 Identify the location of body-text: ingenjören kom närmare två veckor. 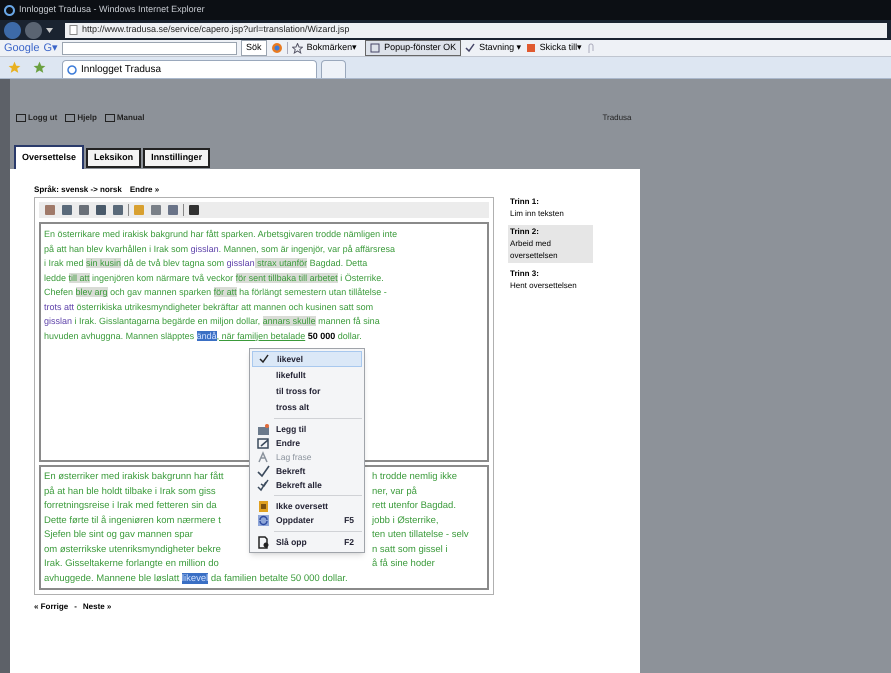
(162, 277).